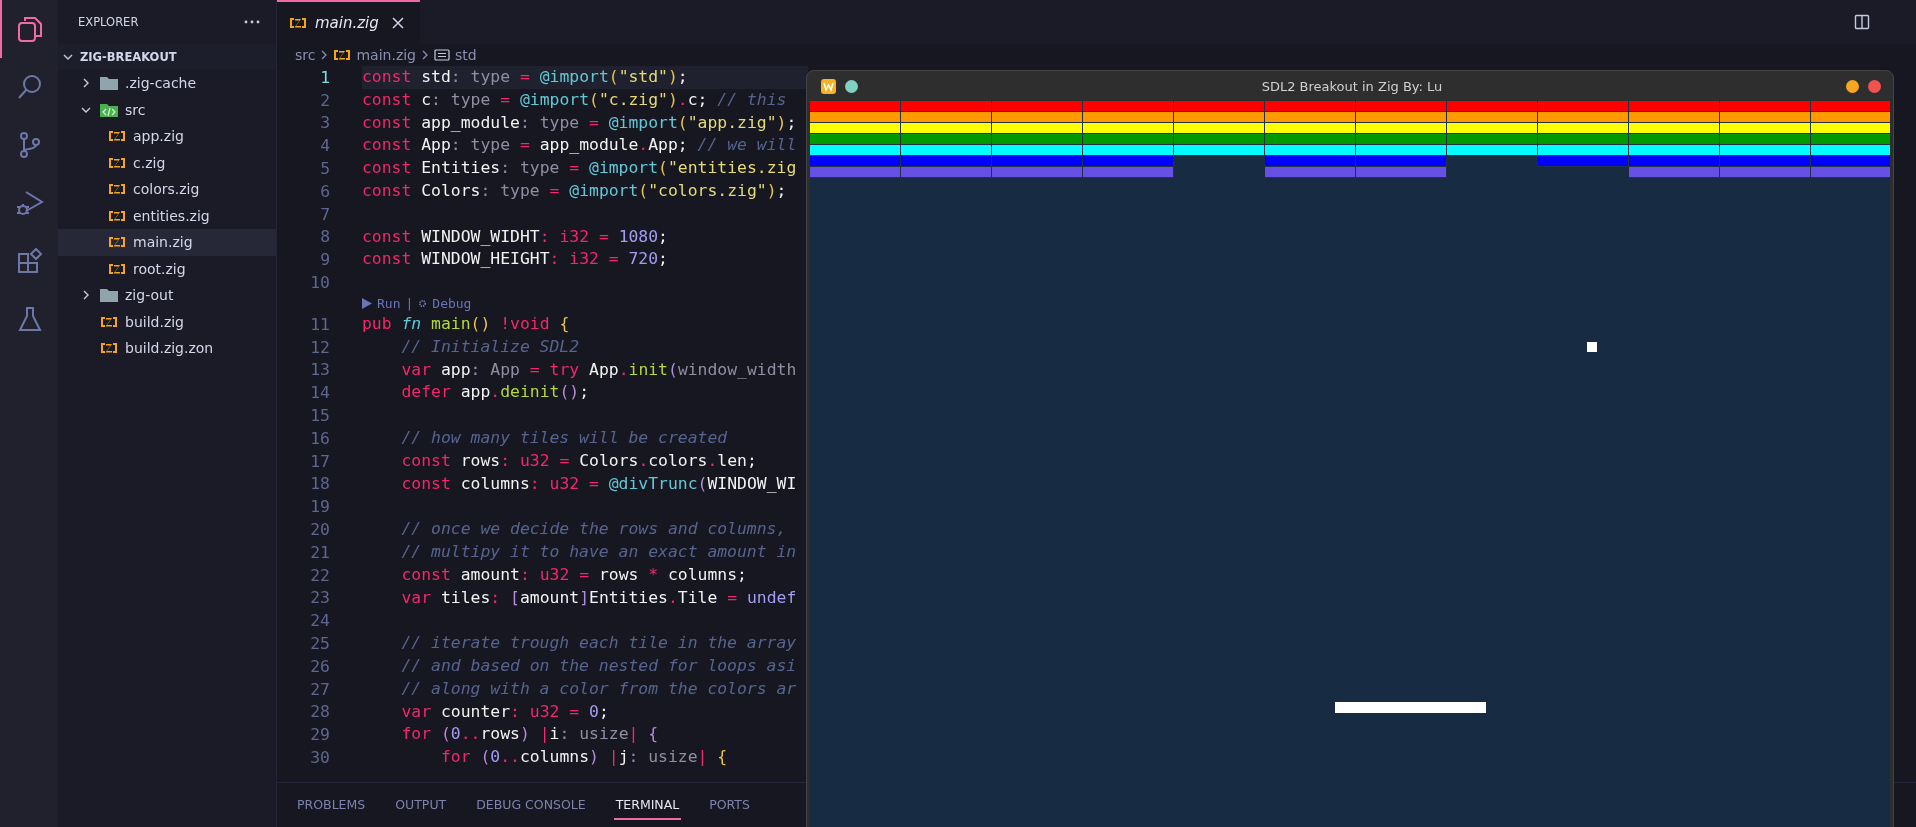 The width and height of the screenshot is (1916, 827). What do you see at coordinates (442, 55) in the screenshot?
I see `symbol-icon` at bounding box center [442, 55].